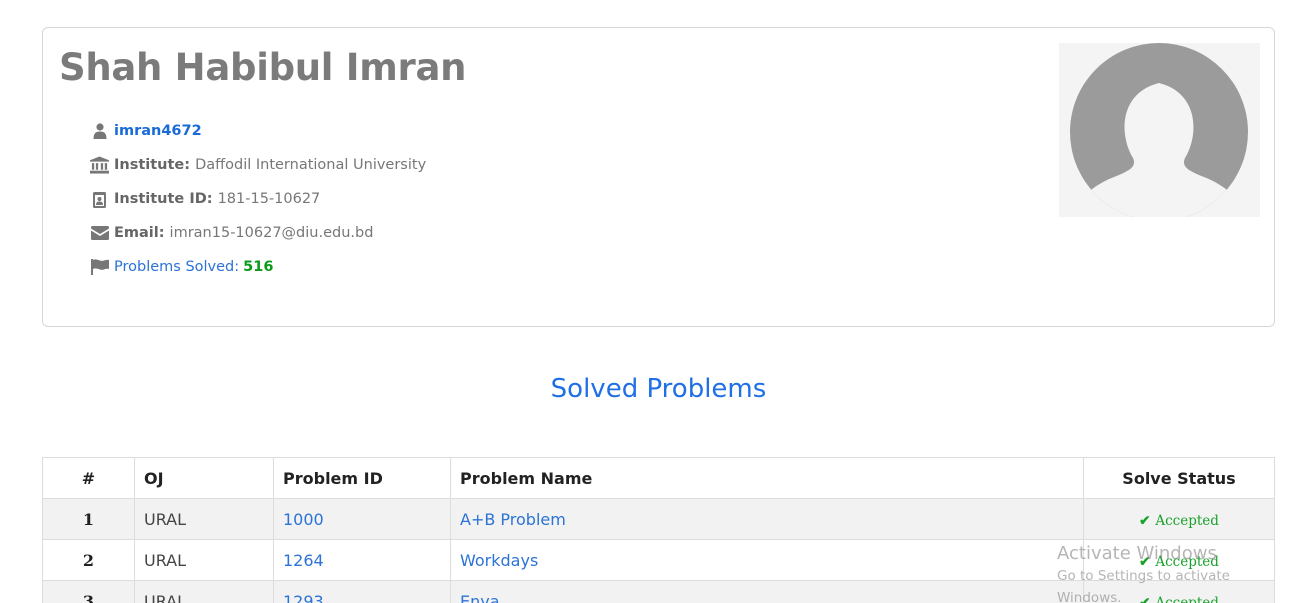  Describe the element at coordinates (204, 478) in the screenshot. I see `col-header-oj: OJ` at that location.